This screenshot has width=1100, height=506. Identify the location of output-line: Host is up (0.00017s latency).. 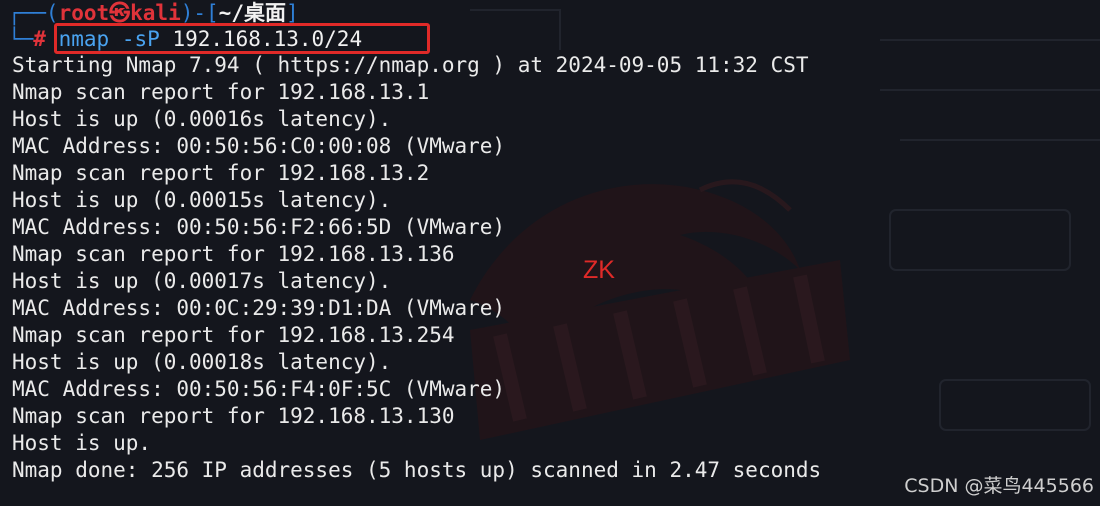
(202, 281).